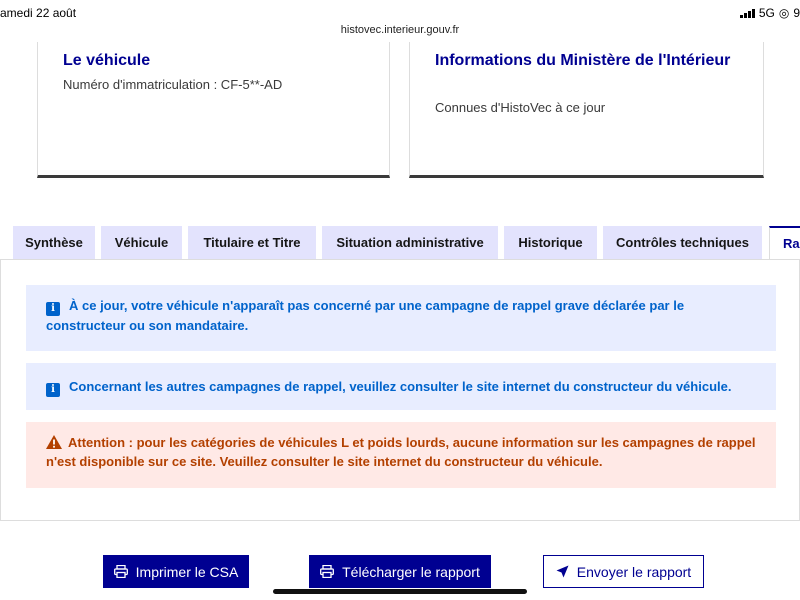 The image size is (800, 600). Describe the element at coordinates (682, 242) in the screenshot. I see `tab-controles-techniques: Contrôles techniques` at that location.